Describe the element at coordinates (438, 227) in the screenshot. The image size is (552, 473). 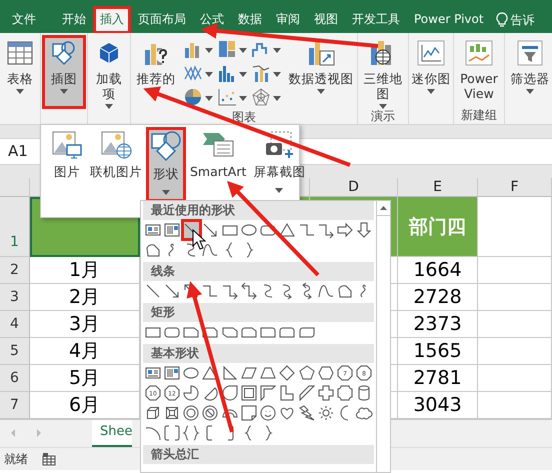
I see `table-cell: 部门四` at that location.